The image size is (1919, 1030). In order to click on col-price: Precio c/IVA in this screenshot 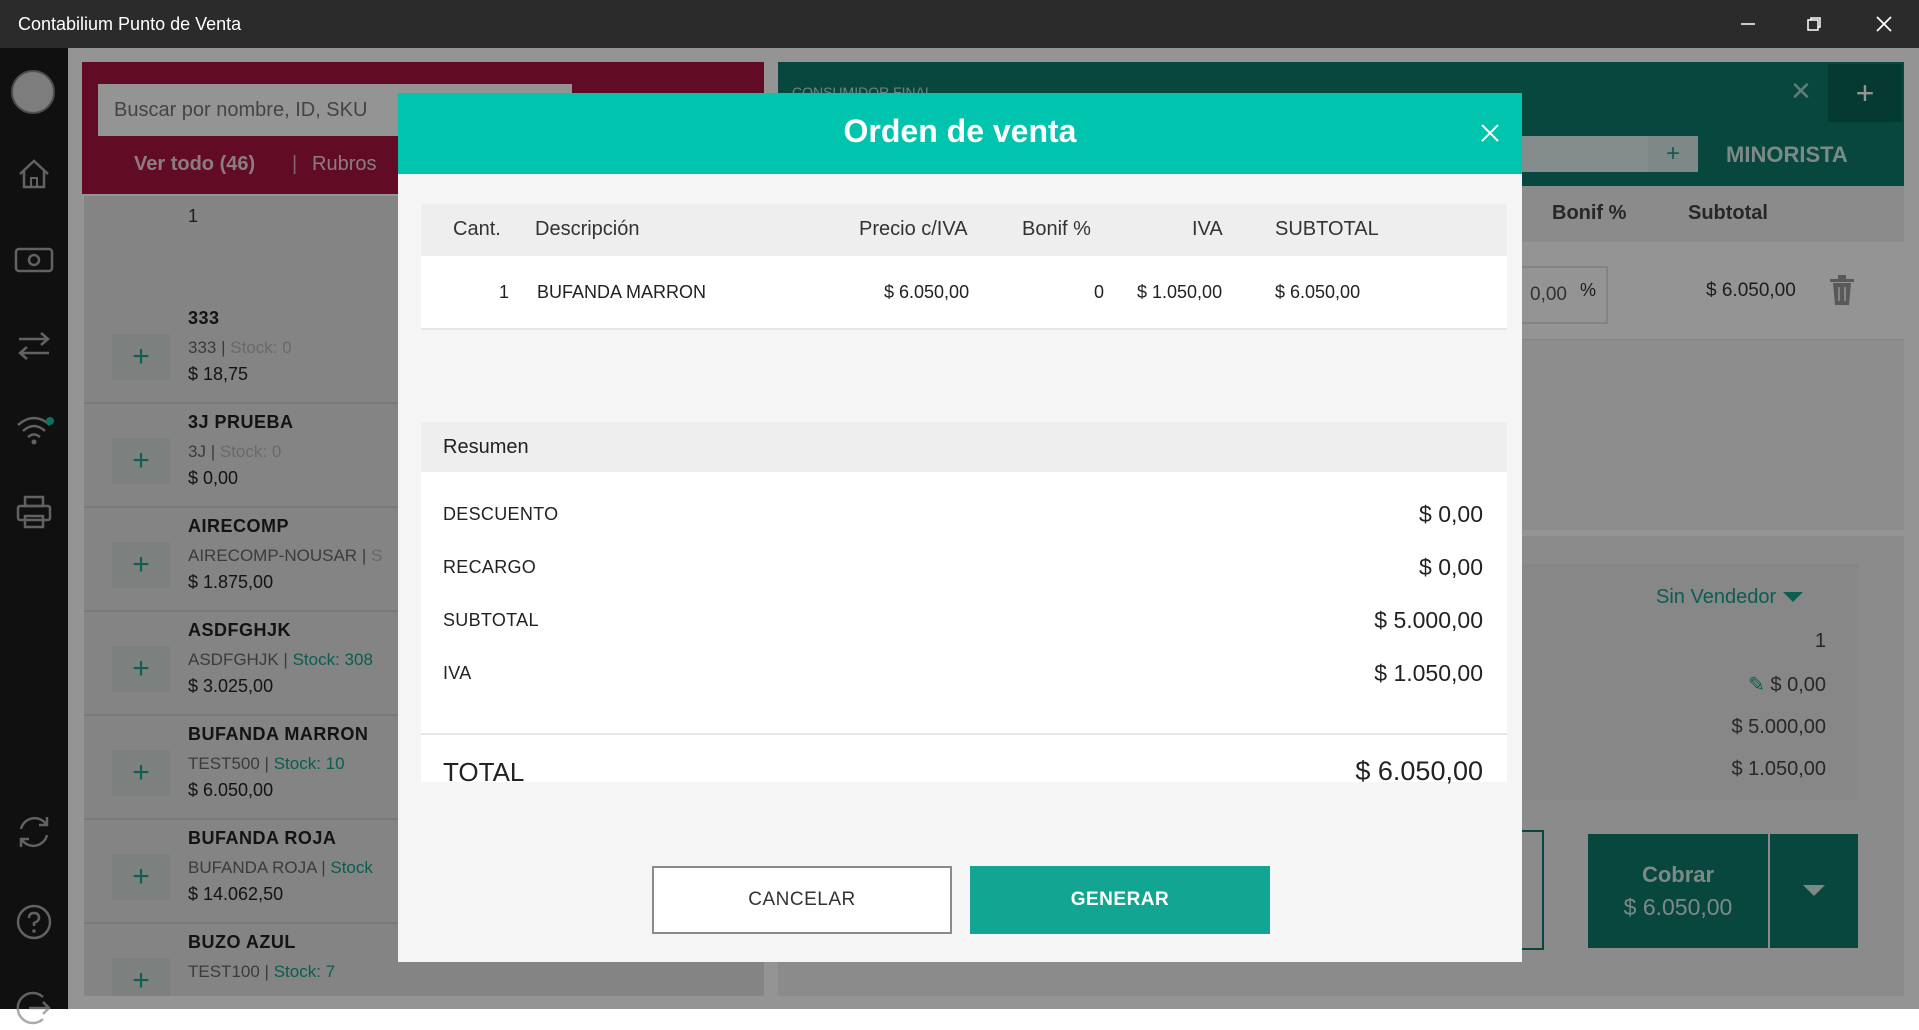, I will do `click(913, 229)`.